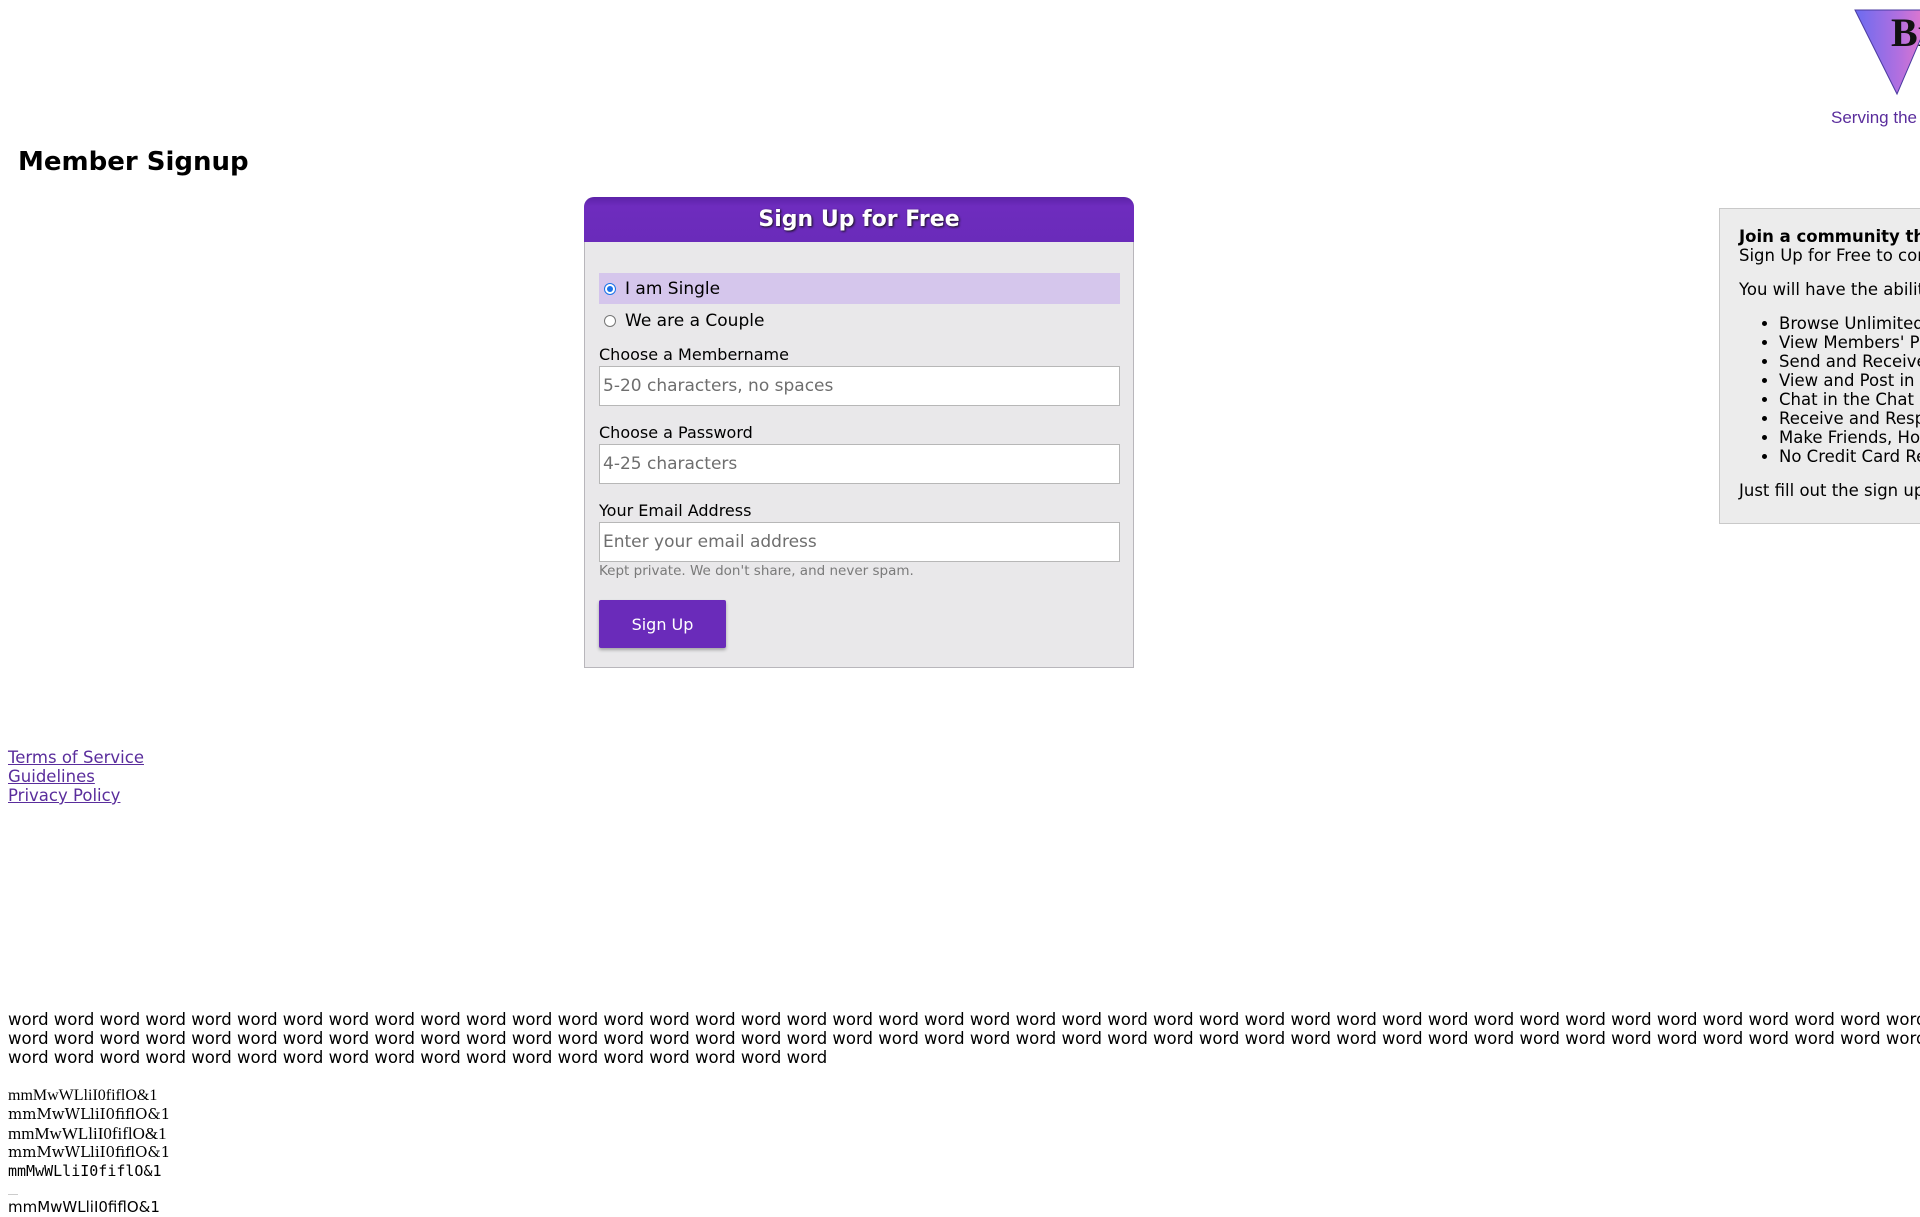 The width and height of the screenshot is (1920, 1217). I want to click on email-input, so click(859, 542).